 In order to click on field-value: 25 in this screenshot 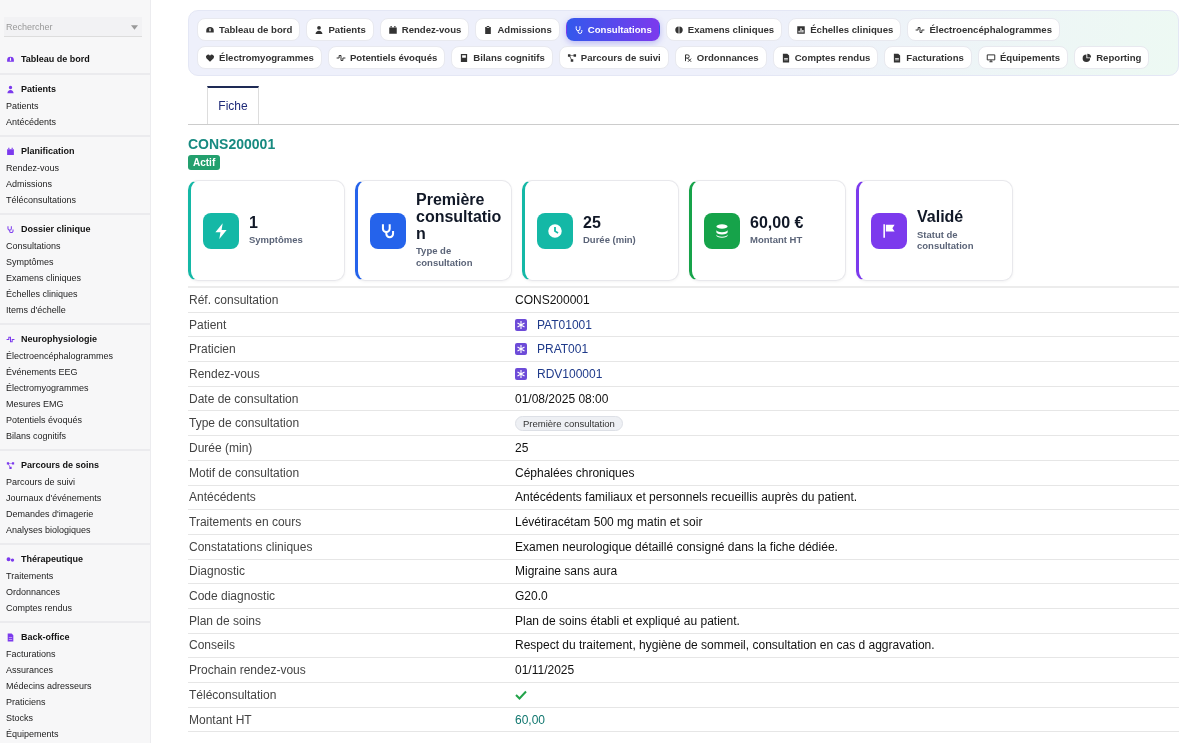, I will do `click(522, 447)`.